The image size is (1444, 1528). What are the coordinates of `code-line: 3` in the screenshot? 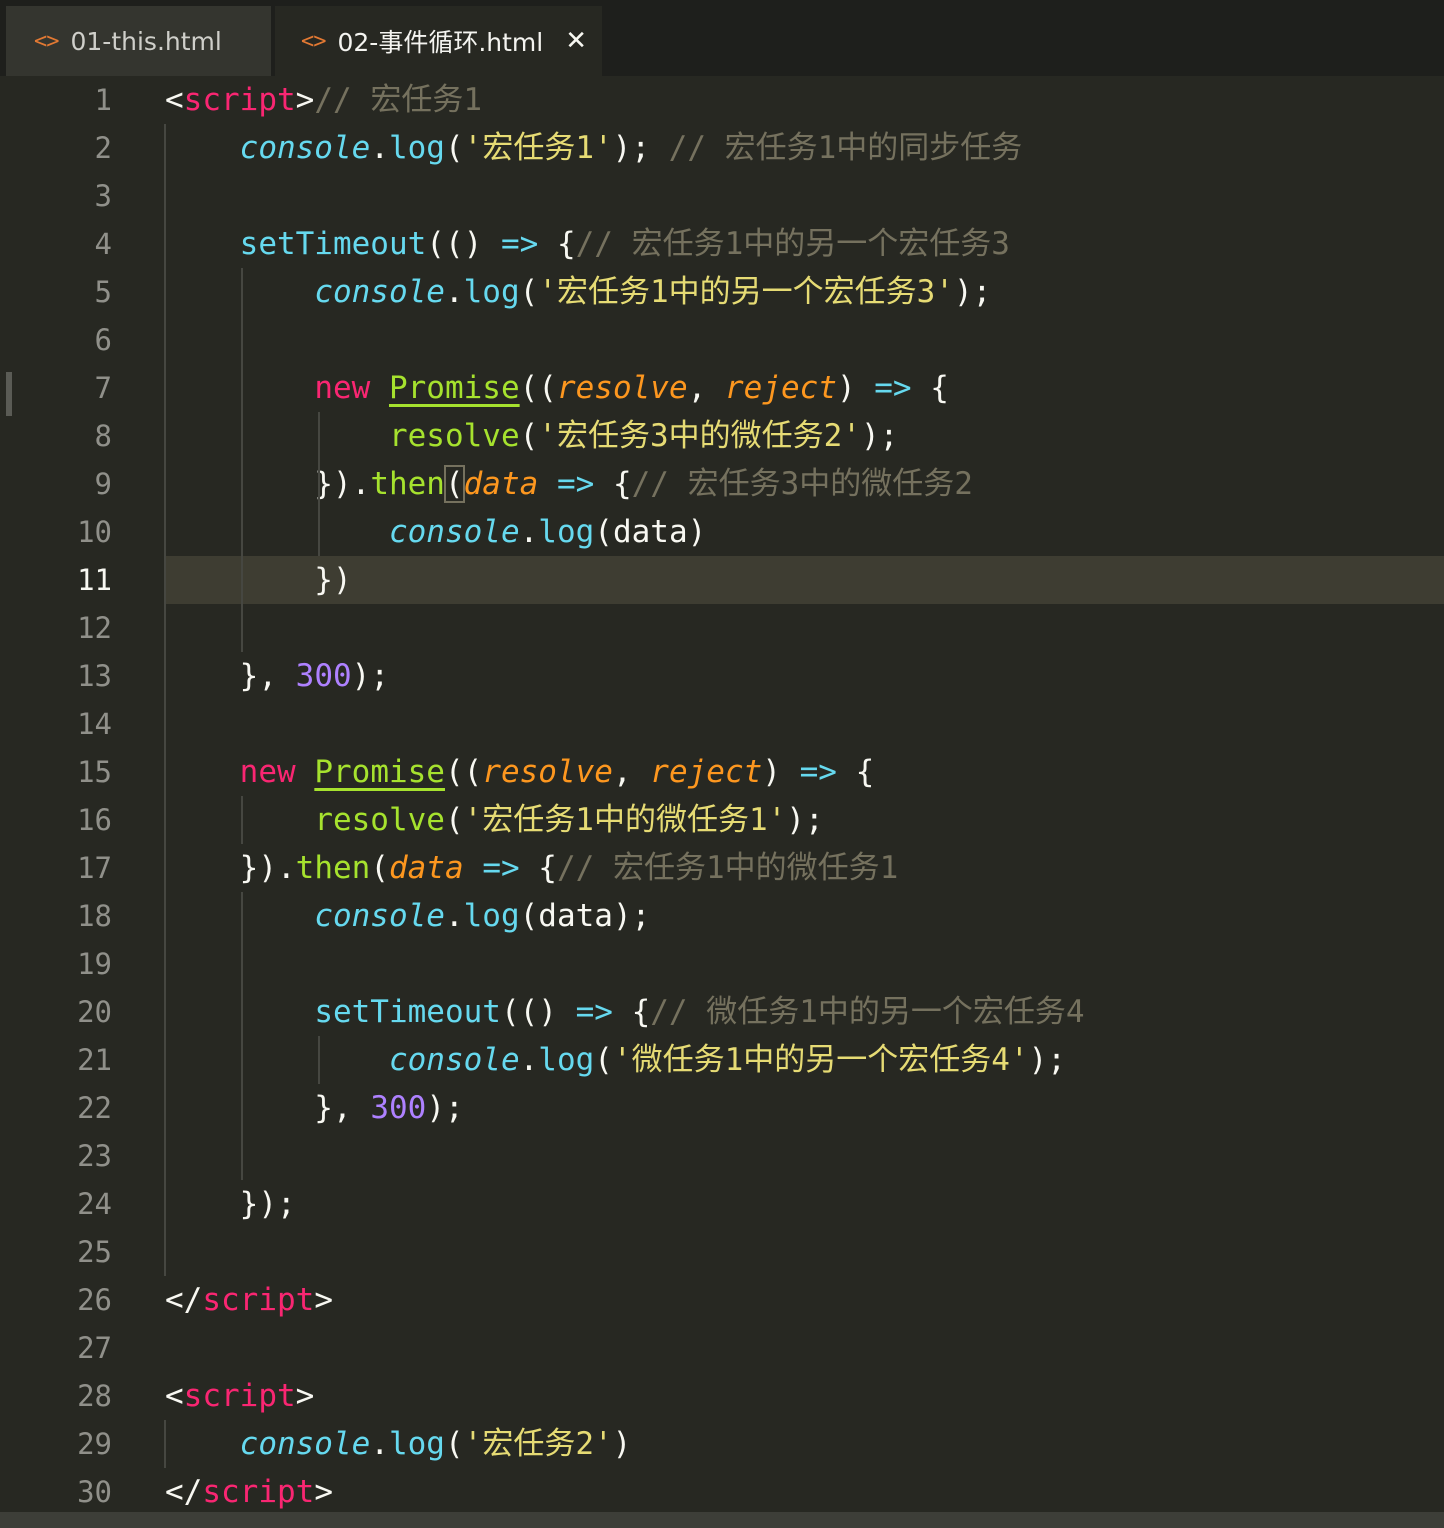 It's located at (725, 196).